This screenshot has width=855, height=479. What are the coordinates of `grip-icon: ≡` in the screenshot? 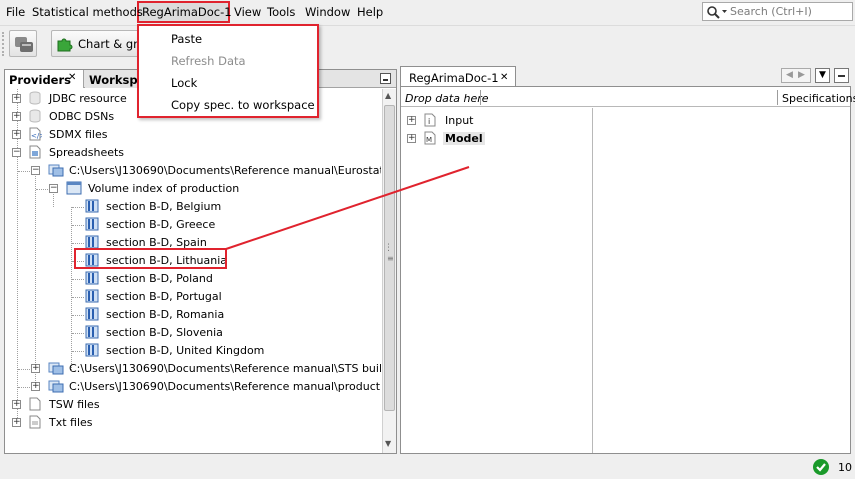 It's located at (390, 258).